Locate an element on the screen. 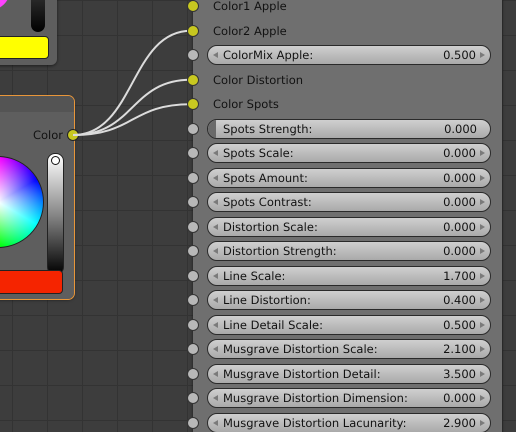 The height and width of the screenshot is (432, 516). field-value: 3.500 is located at coordinates (459, 373).